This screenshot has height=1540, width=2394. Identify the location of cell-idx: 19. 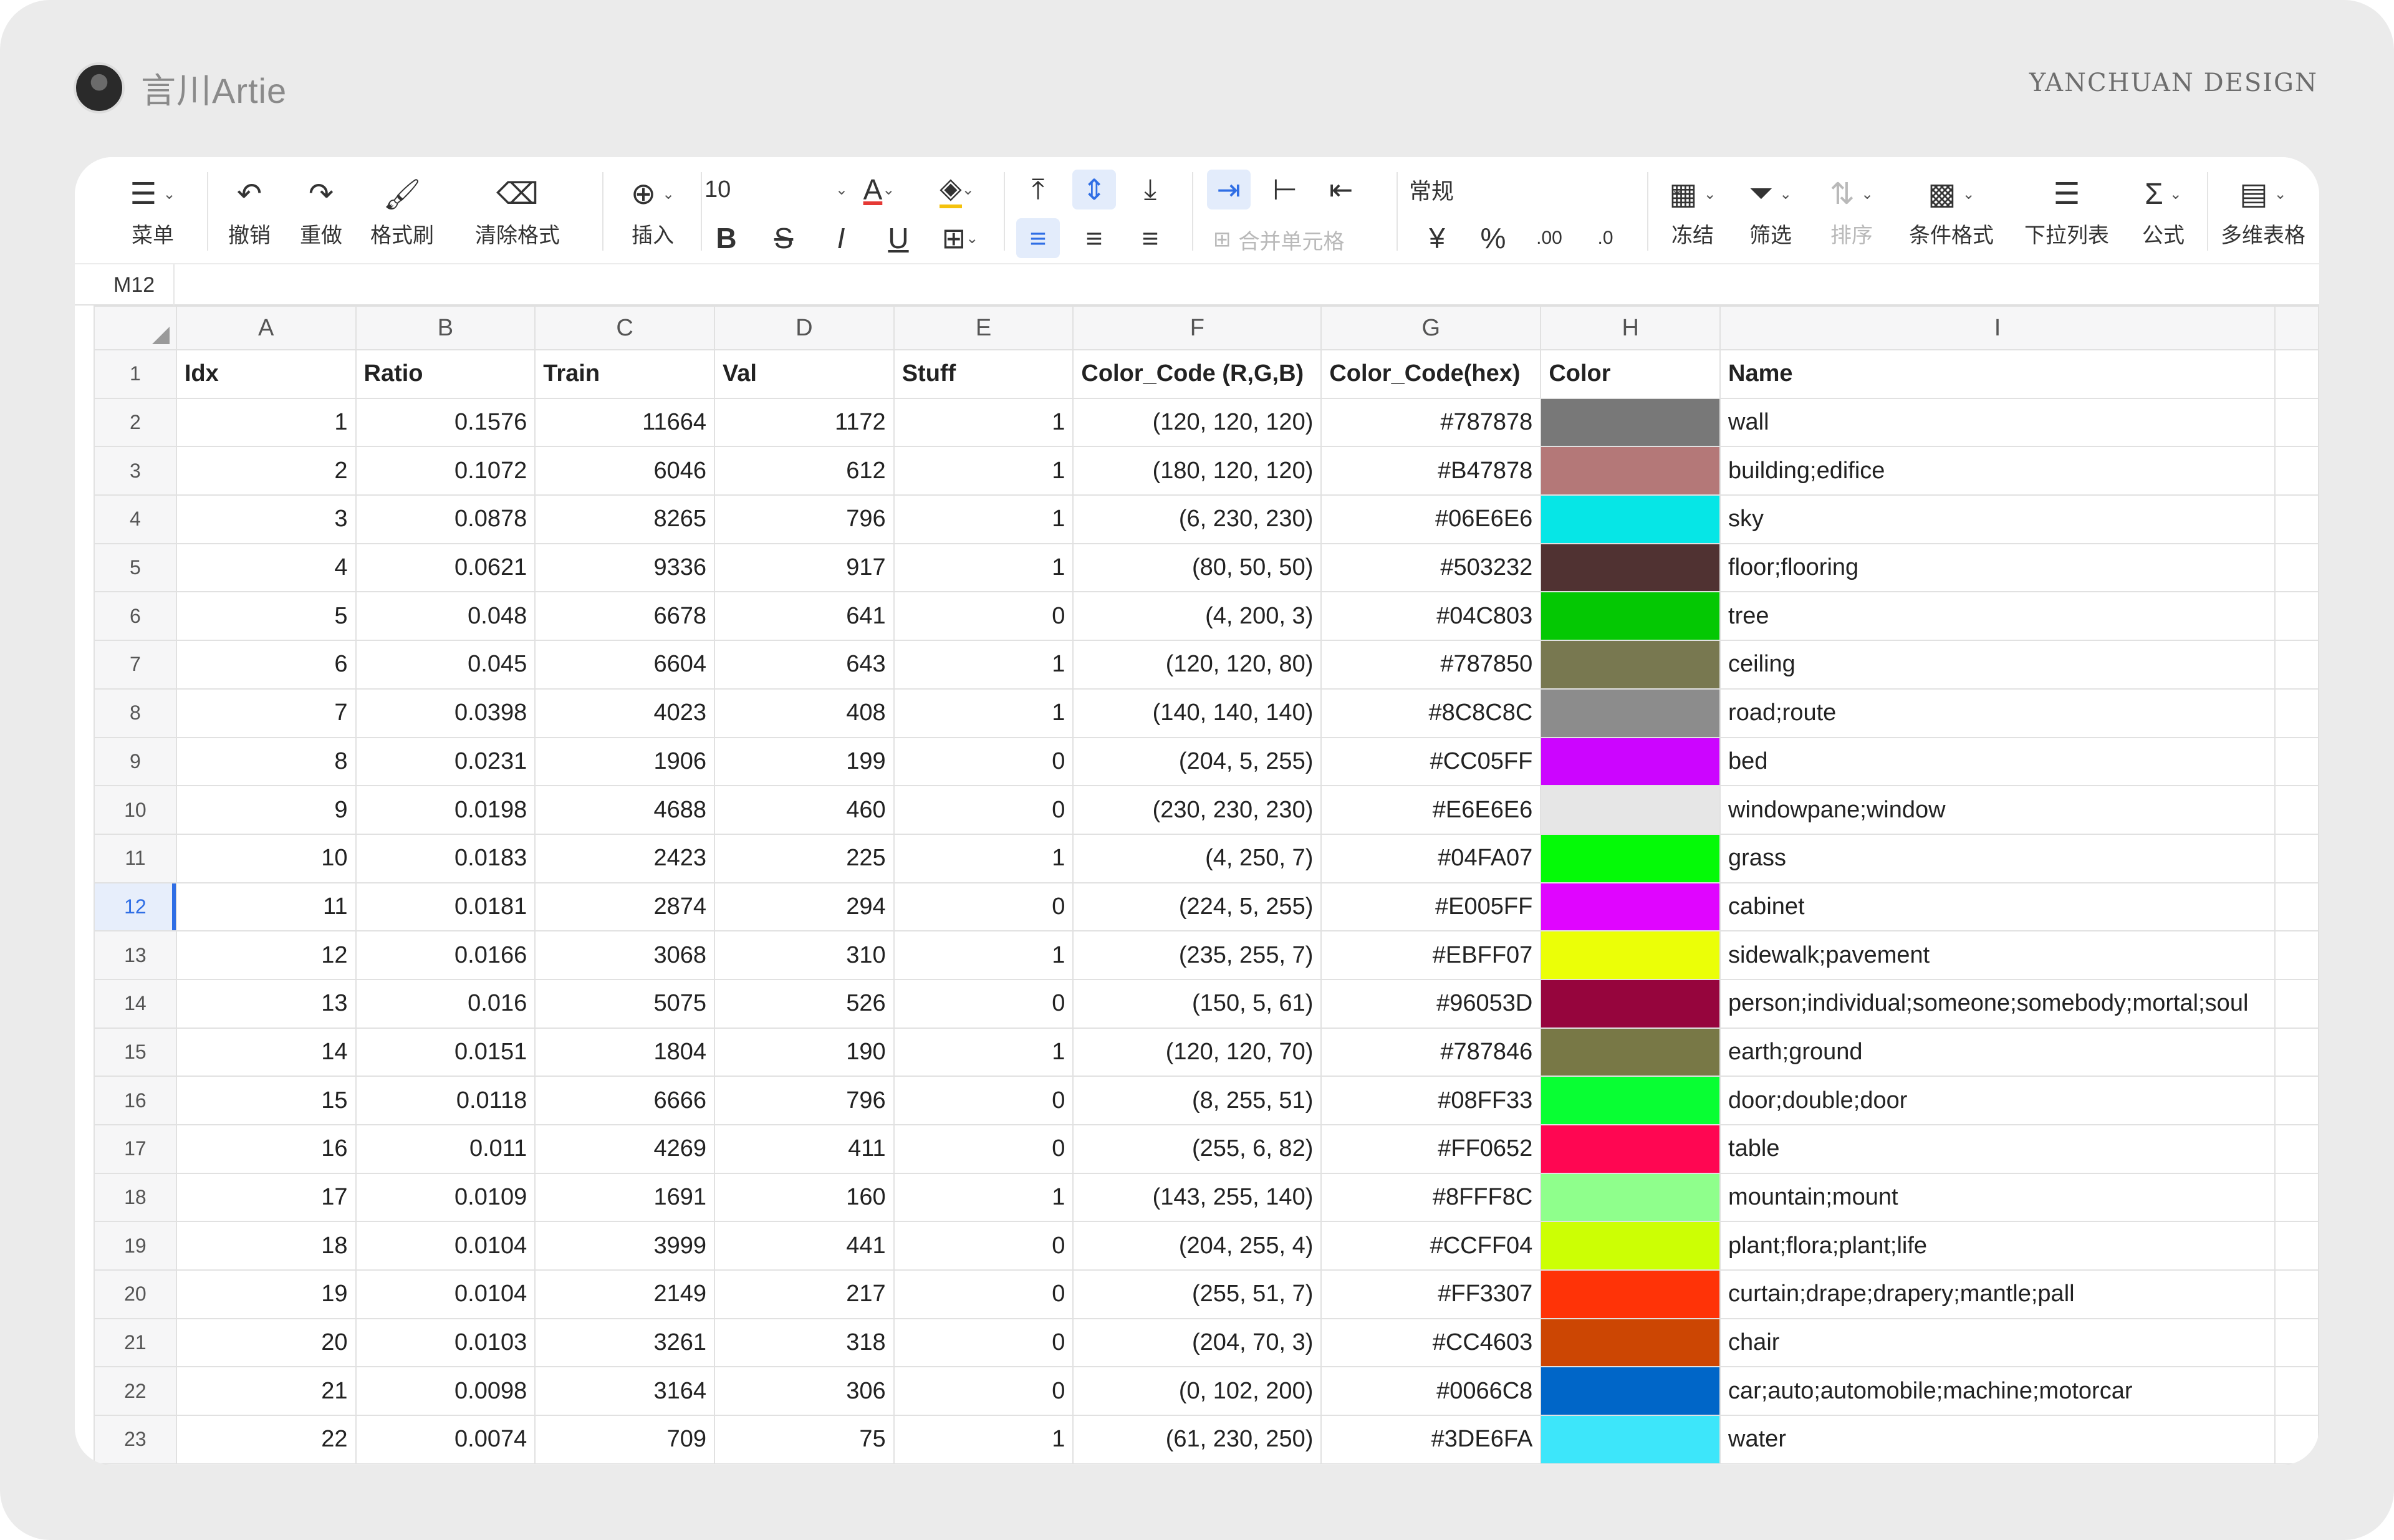
(266, 1294).